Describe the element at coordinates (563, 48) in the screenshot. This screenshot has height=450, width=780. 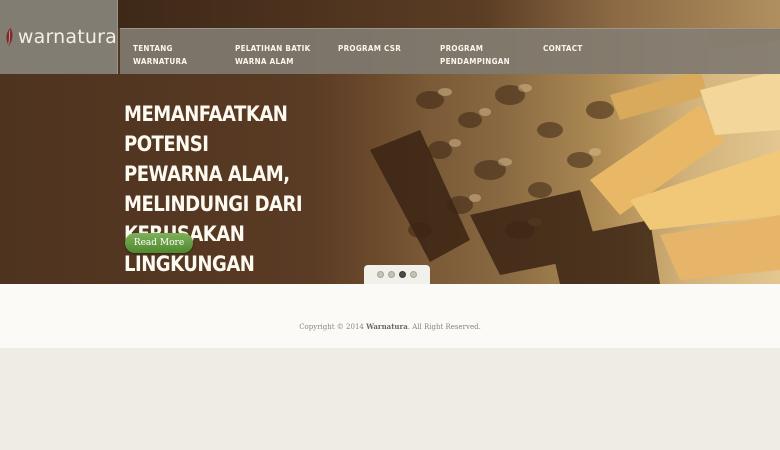
I see `nav-item-contact: CONTACT` at that location.